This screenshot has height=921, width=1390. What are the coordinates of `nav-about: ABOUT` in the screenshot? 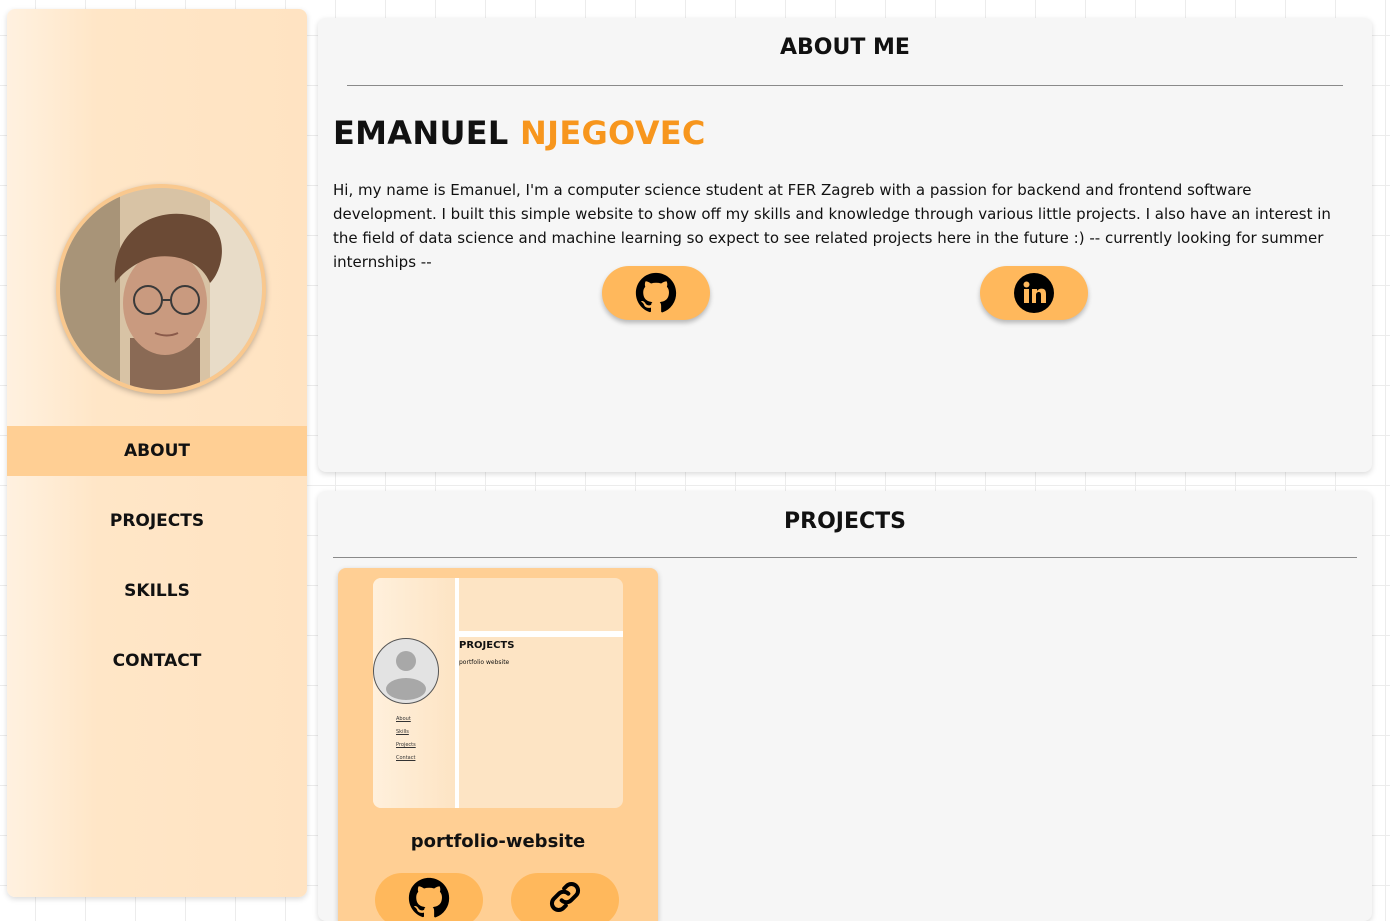 It's located at (157, 451).